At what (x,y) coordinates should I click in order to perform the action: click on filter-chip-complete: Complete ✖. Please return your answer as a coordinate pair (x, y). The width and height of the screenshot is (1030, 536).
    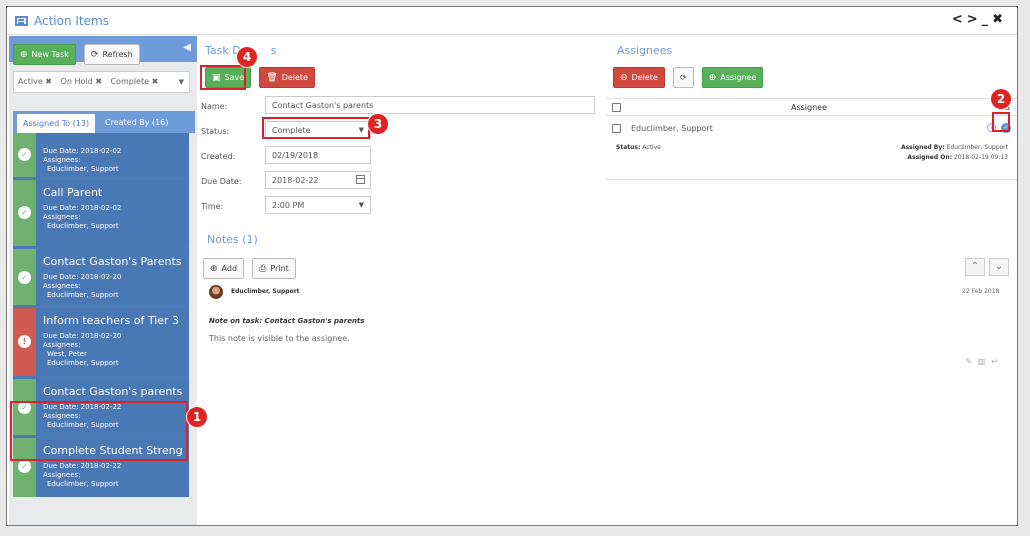
    Looking at the image, I should click on (134, 81).